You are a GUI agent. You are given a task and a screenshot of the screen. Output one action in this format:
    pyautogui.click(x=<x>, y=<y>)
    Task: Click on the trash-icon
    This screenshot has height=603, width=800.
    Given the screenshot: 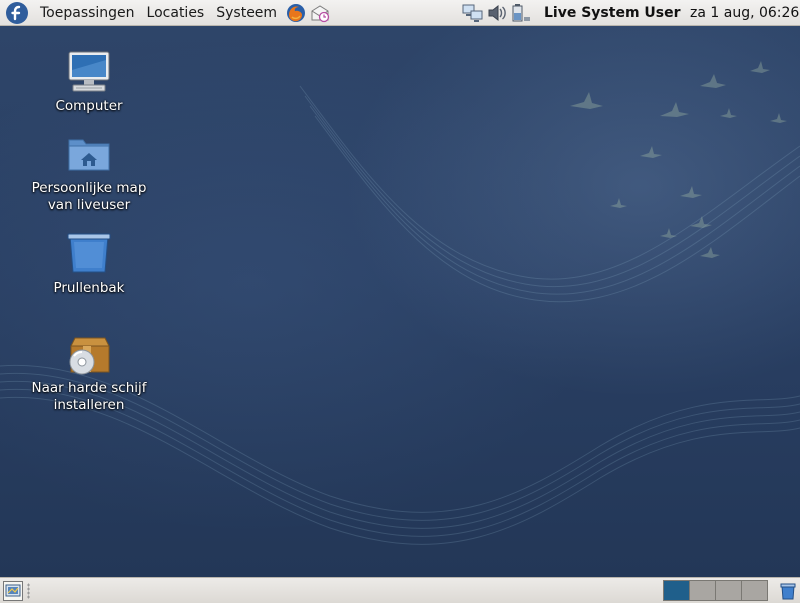 What is the action you would take?
    pyautogui.click(x=89, y=254)
    